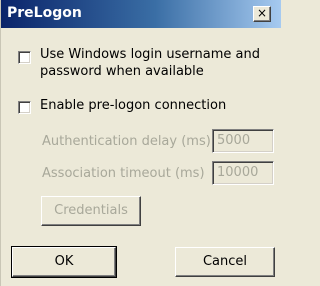  What do you see at coordinates (123, 173) in the screenshot?
I see `assoc-timeout-label: Association timeout (ms)` at bounding box center [123, 173].